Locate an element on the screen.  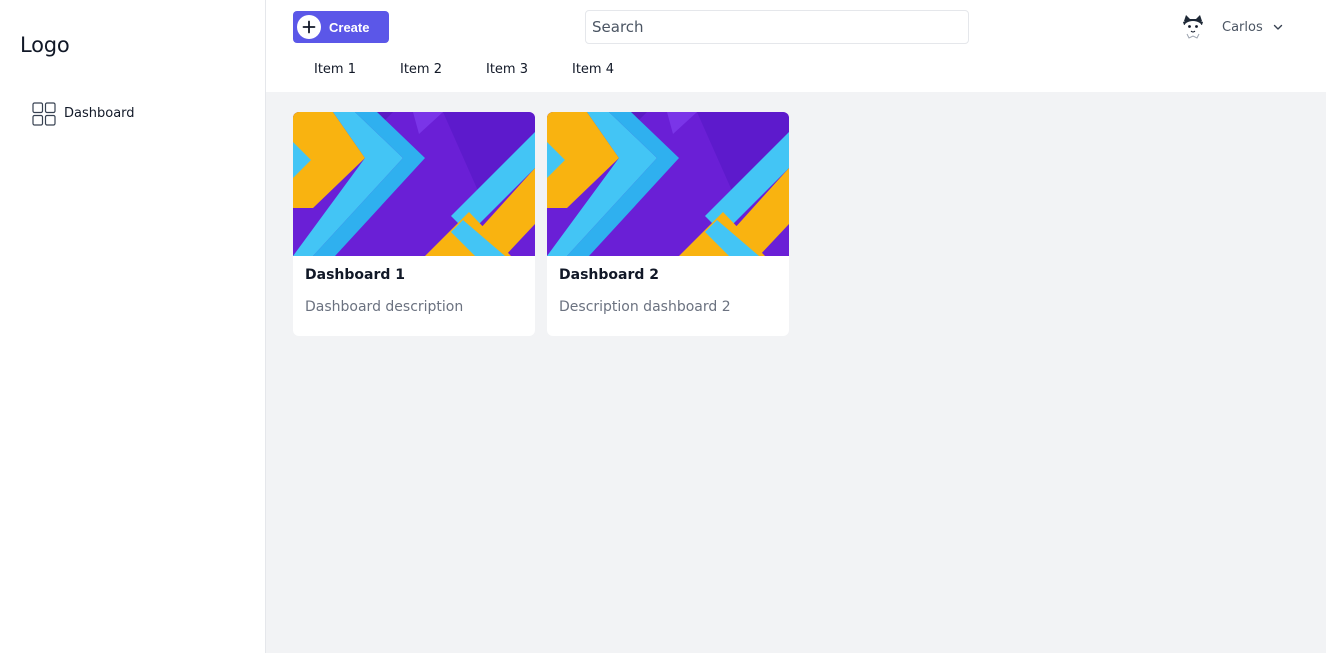
dashboard-card: Dashboard 1 Dashboard description is located at coordinates (414, 224).